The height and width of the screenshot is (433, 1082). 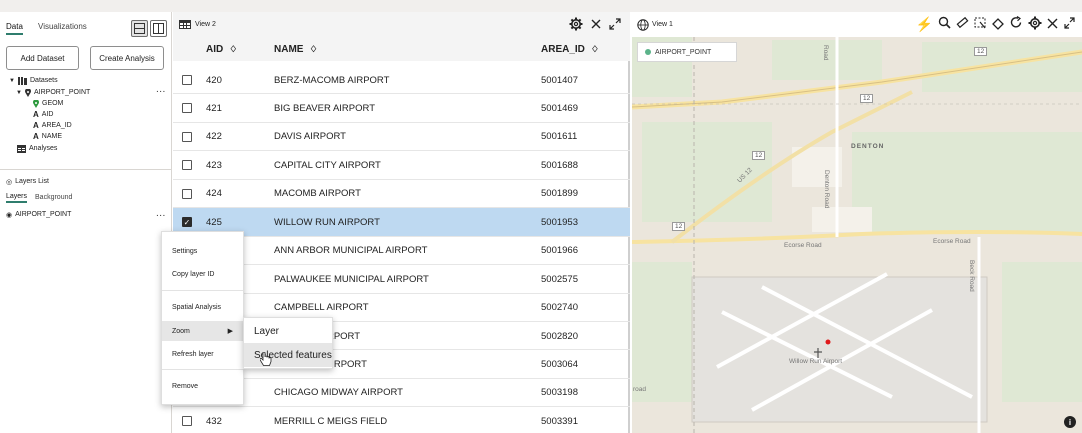 What do you see at coordinates (401, 24) in the screenshot?
I see `table-view-header: View 2` at bounding box center [401, 24].